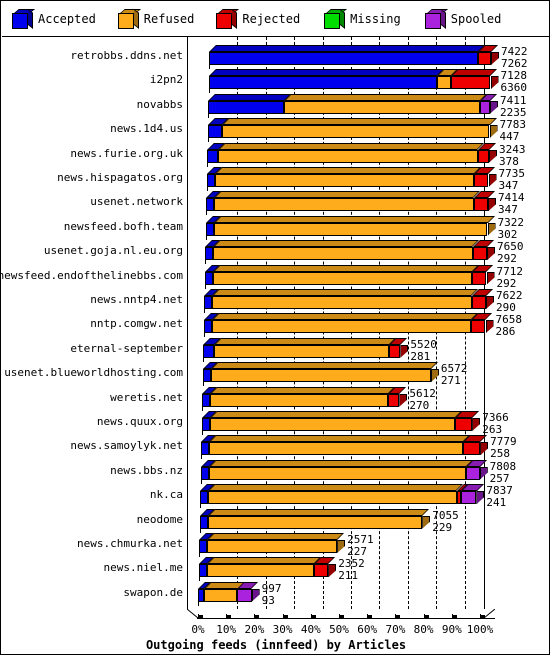 Image resolution: width=550 pixels, height=655 pixels. Describe the element at coordinates (507, 234) in the screenshot. I see `bar-value-accepted: 302` at that location.